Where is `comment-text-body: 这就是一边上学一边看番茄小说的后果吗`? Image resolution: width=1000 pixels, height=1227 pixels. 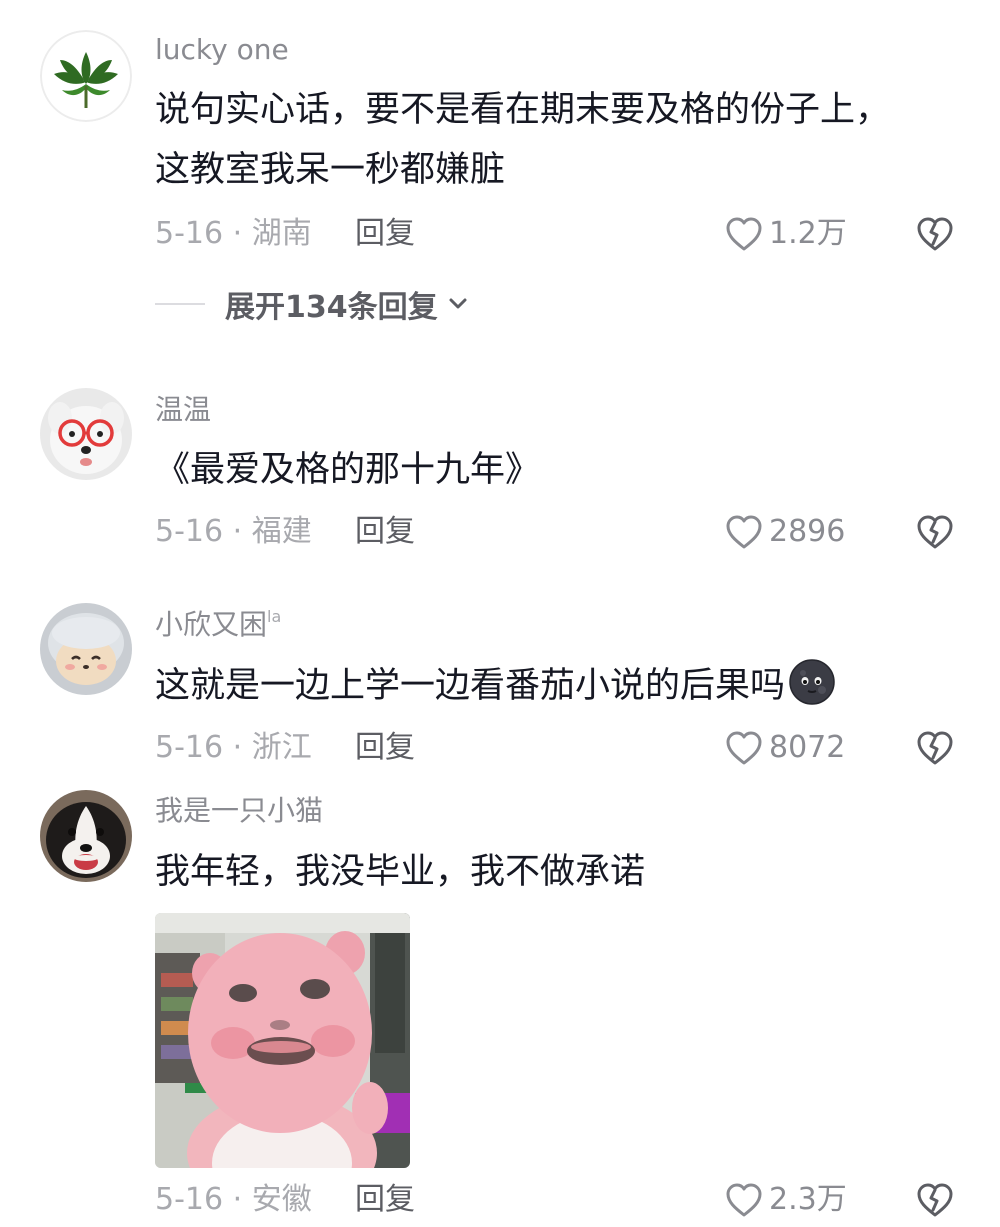 comment-text-body: 这就是一边上学一边看番茄小说的后果吗 is located at coordinates (470, 686).